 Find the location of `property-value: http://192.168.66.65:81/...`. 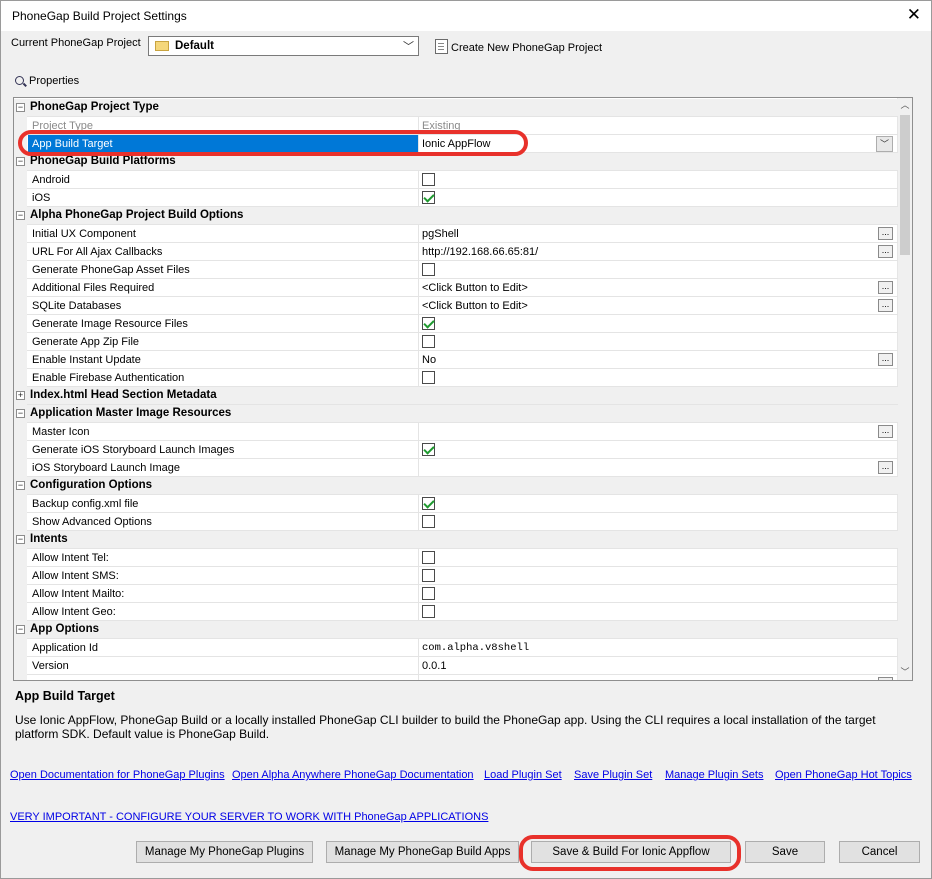

property-value: http://192.168.66.65:81/... is located at coordinates (659, 252).